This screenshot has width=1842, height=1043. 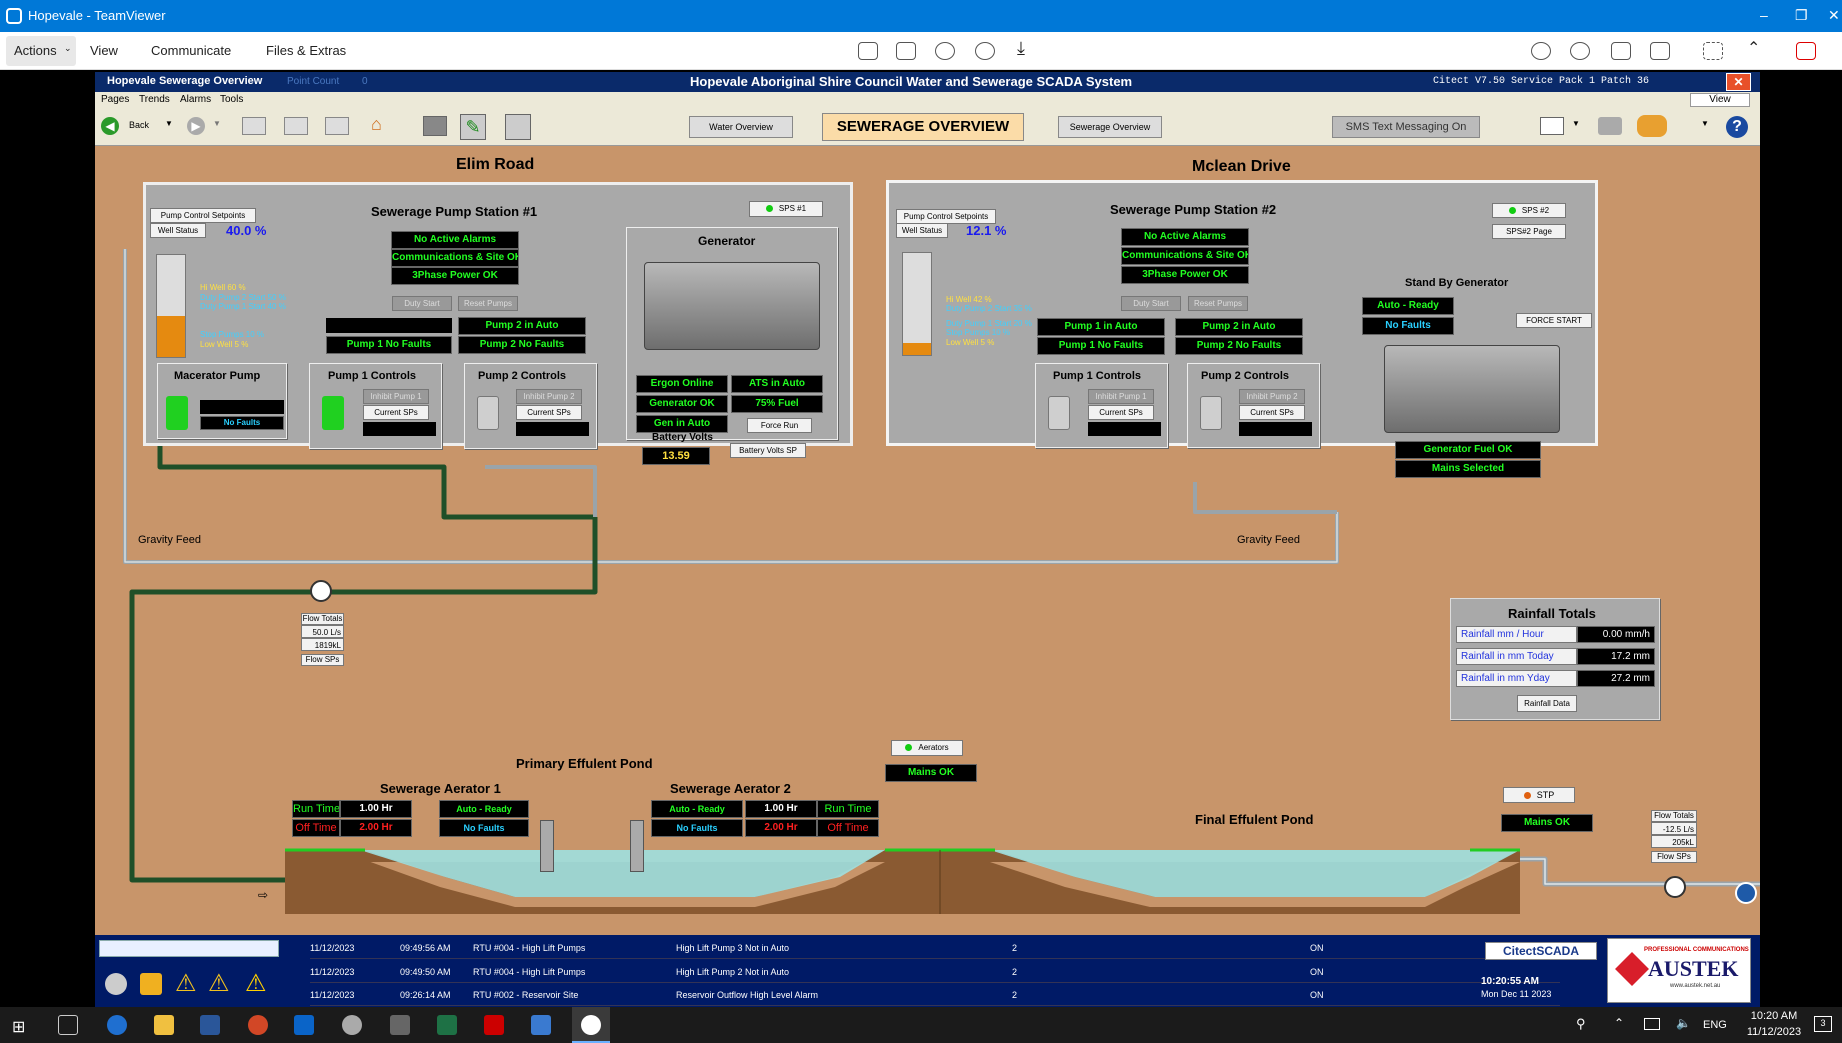 What do you see at coordinates (1652, 1024) in the screenshot?
I see `network-icon` at bounding box center [1652, 1024].